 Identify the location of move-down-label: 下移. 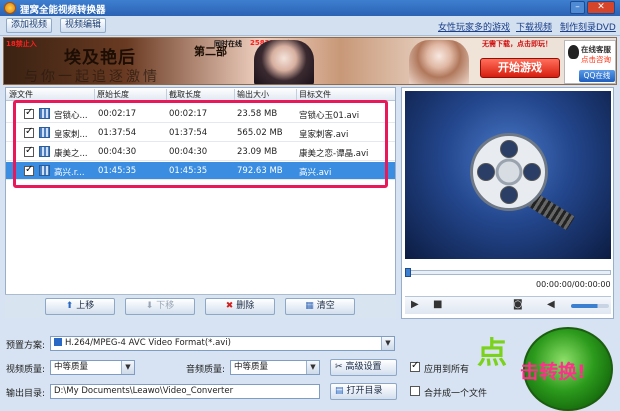
(165, 306).